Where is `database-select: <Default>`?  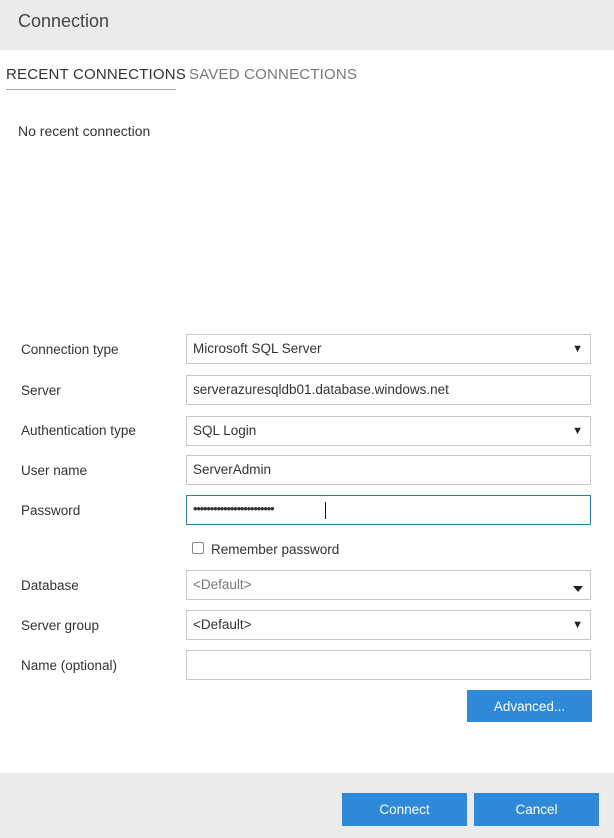
database-select: <Default> is located at coordinates (388, 585).